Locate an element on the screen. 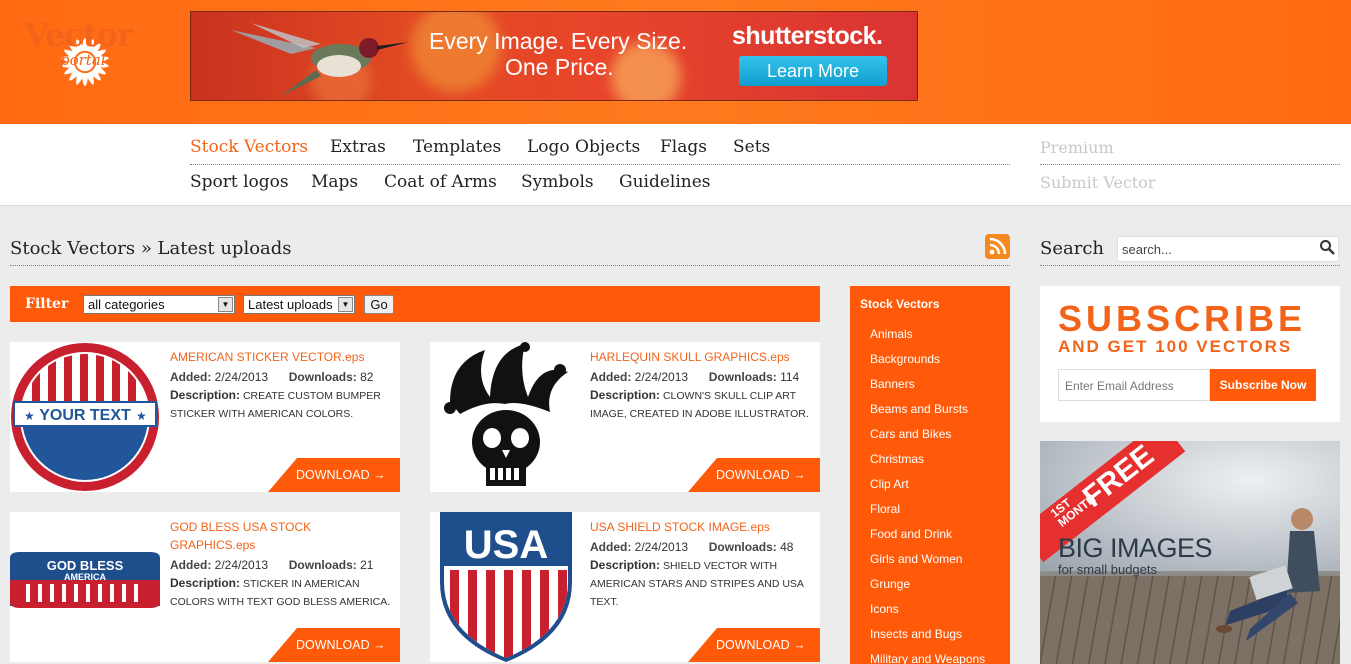 This screenshot has height=664, width=1351. category-select: all categories ▼ is located at coordinates (159, 304).